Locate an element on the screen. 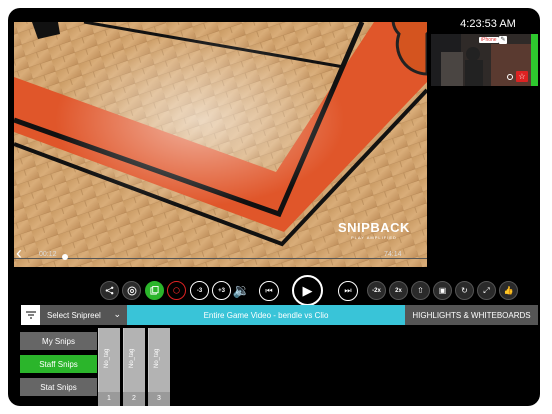 This screenshot has width=552, height=414. fullscreen-icon: ⤢ is located at coordinates (486, 290).